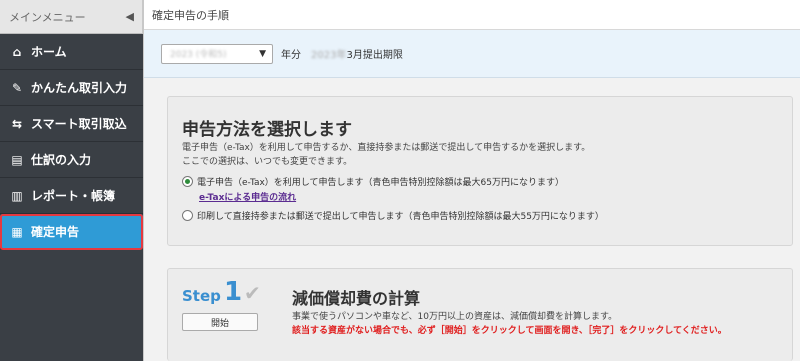 This screenshot has height=361, width=800. Describe the element at coordinates (472, 15) in the screenshot. I see `page-header: 確定申告の手順` at that location.